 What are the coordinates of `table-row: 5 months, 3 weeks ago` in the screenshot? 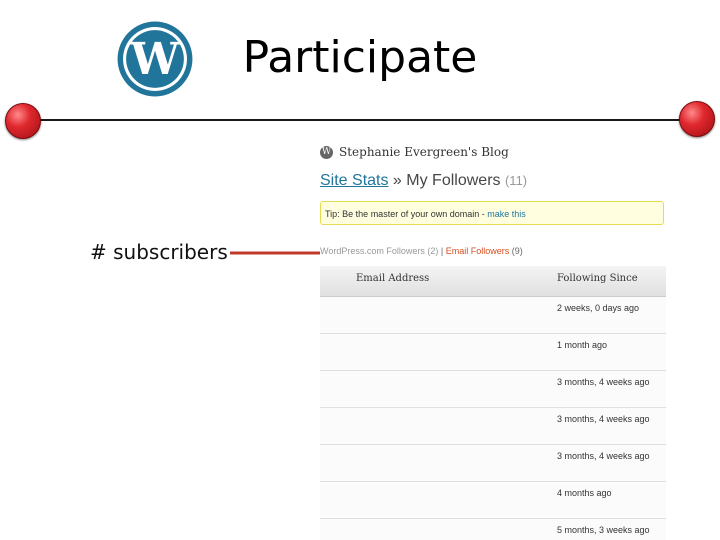 It's located at (493, 529).